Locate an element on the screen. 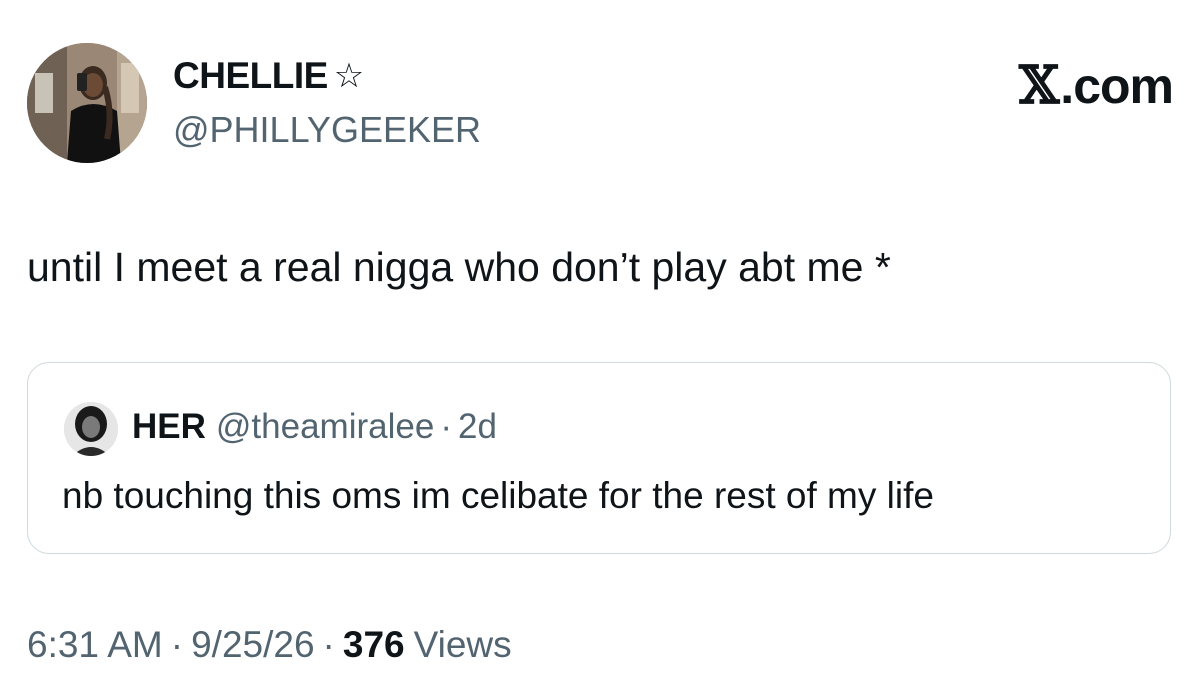 The image size is (1200, 697). author-avatar is located at coordinates (87, 103).